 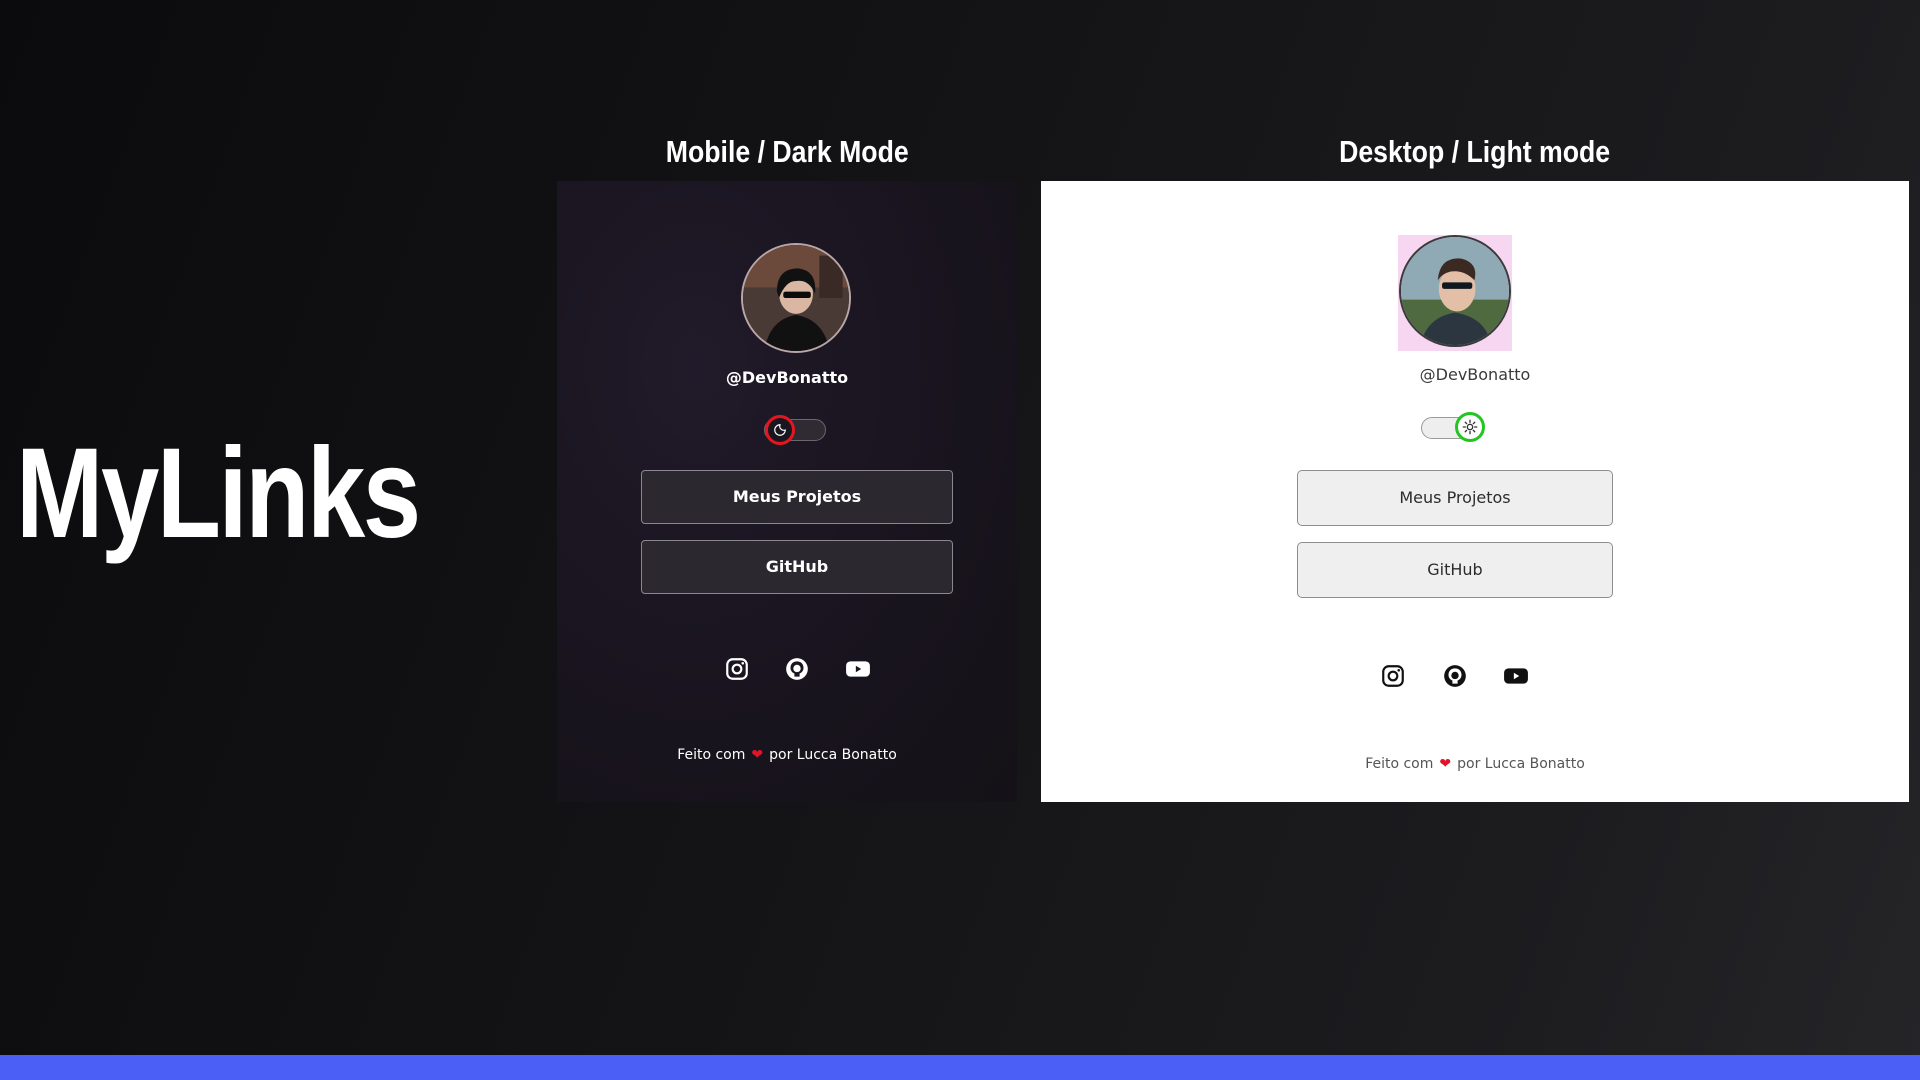 I want to click on sun-icon, so click(x=1470, y=427).